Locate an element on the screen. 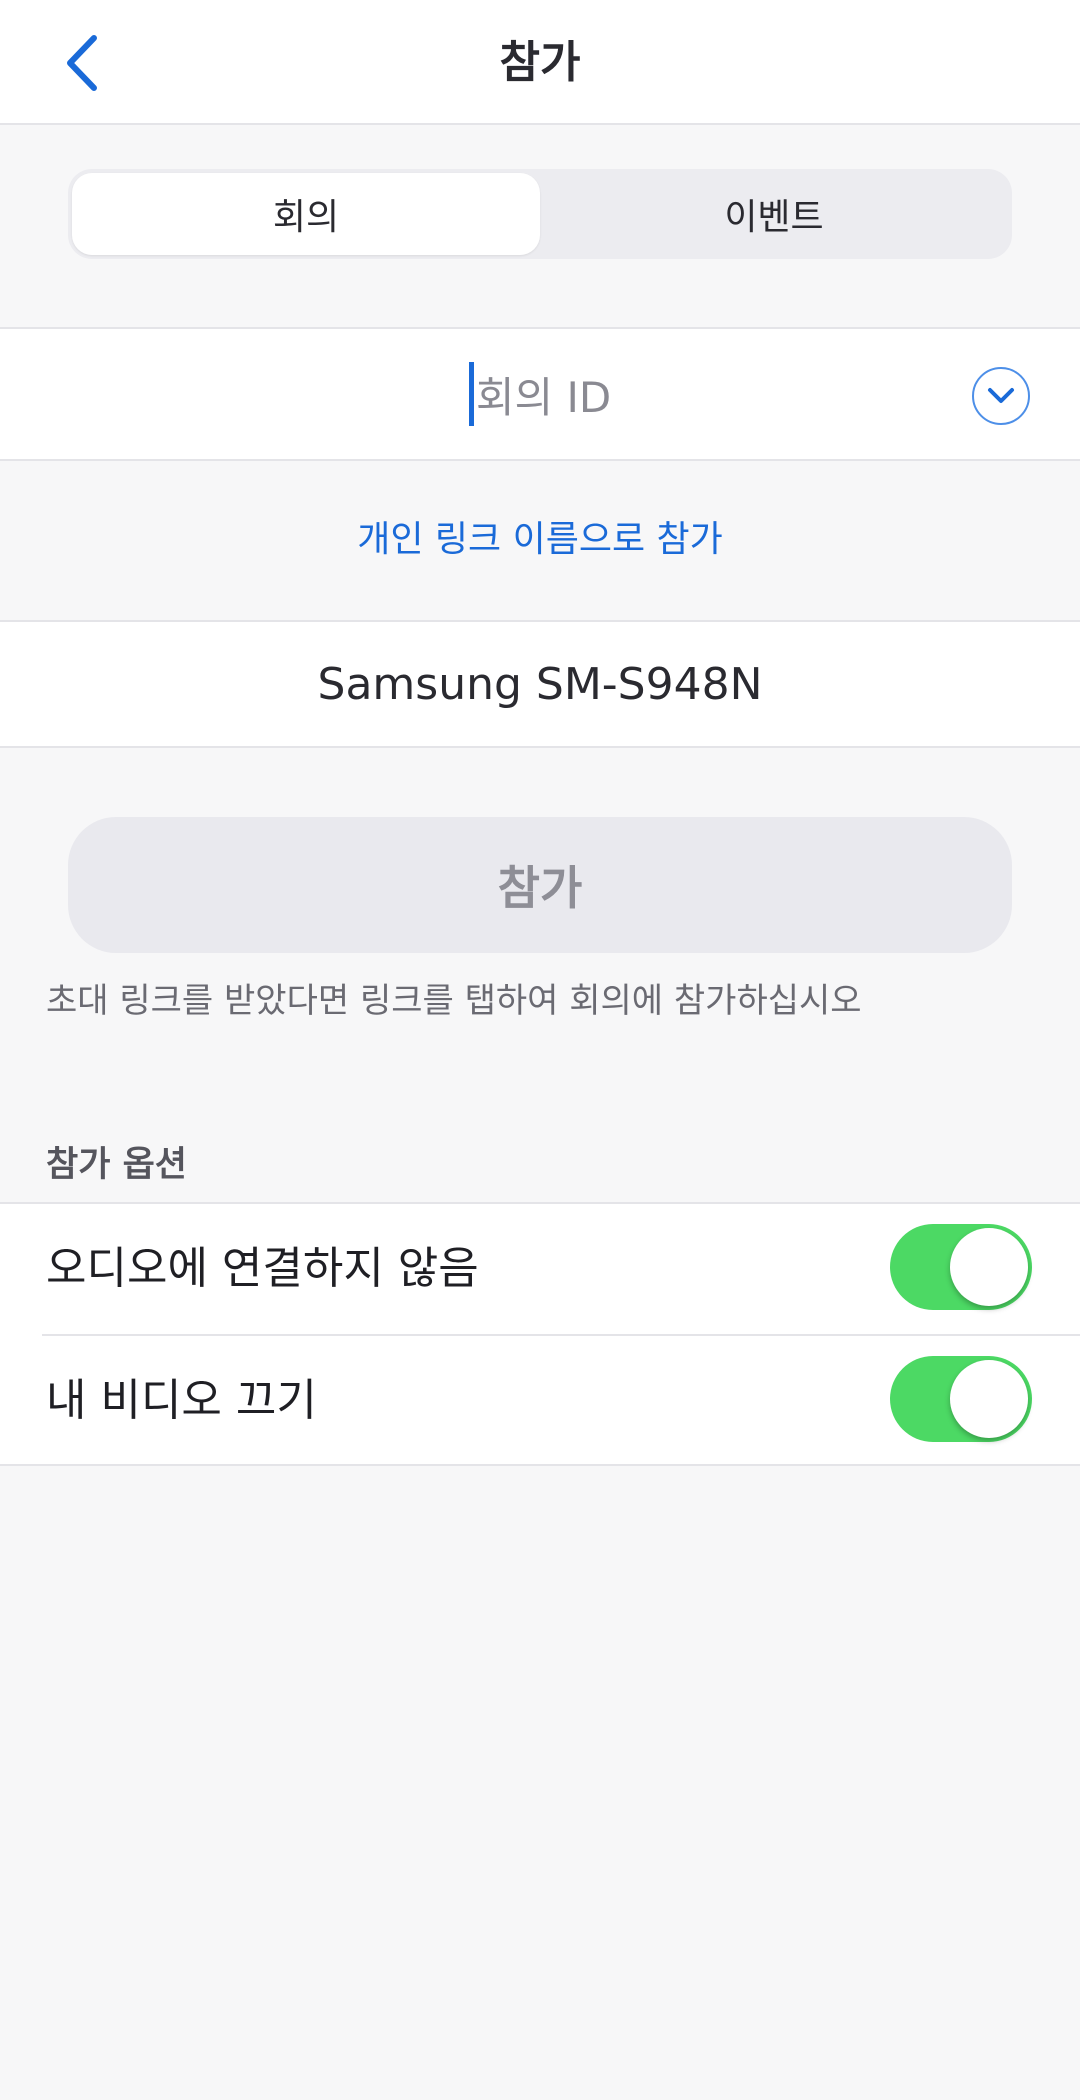  no-audio-toggle is located at coordinates (961, 1267).